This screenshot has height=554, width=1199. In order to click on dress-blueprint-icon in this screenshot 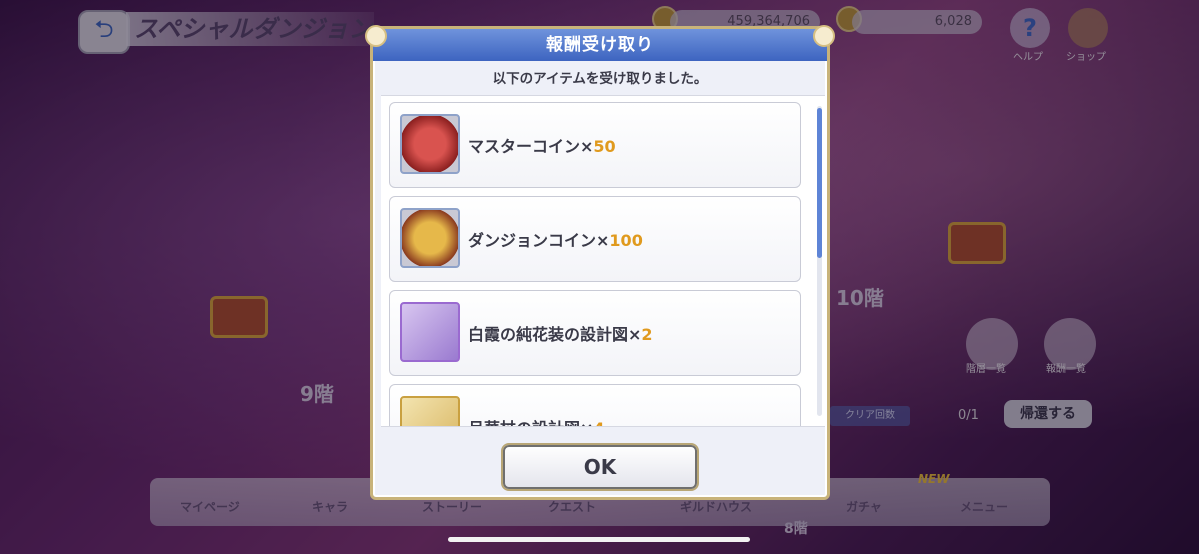, I will do `click(430, 332)`.